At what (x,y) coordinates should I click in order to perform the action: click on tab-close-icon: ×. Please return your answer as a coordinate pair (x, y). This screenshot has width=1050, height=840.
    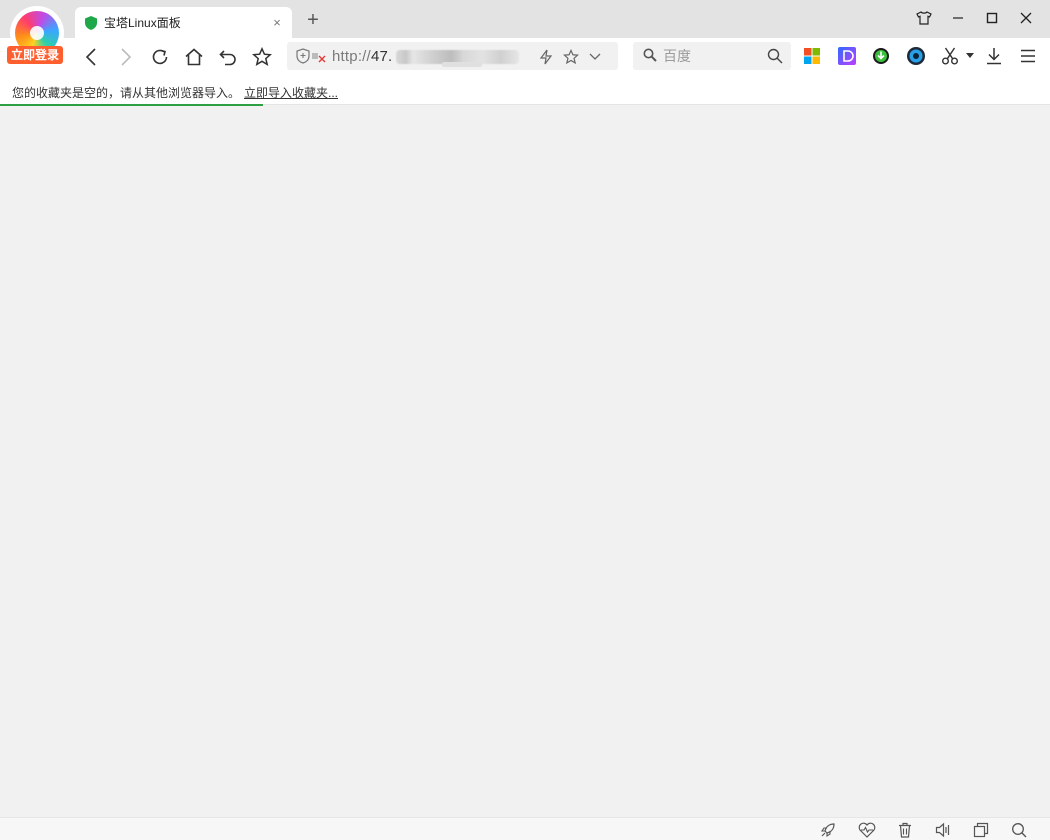
    Looking at the image, I should click on (277, 23).